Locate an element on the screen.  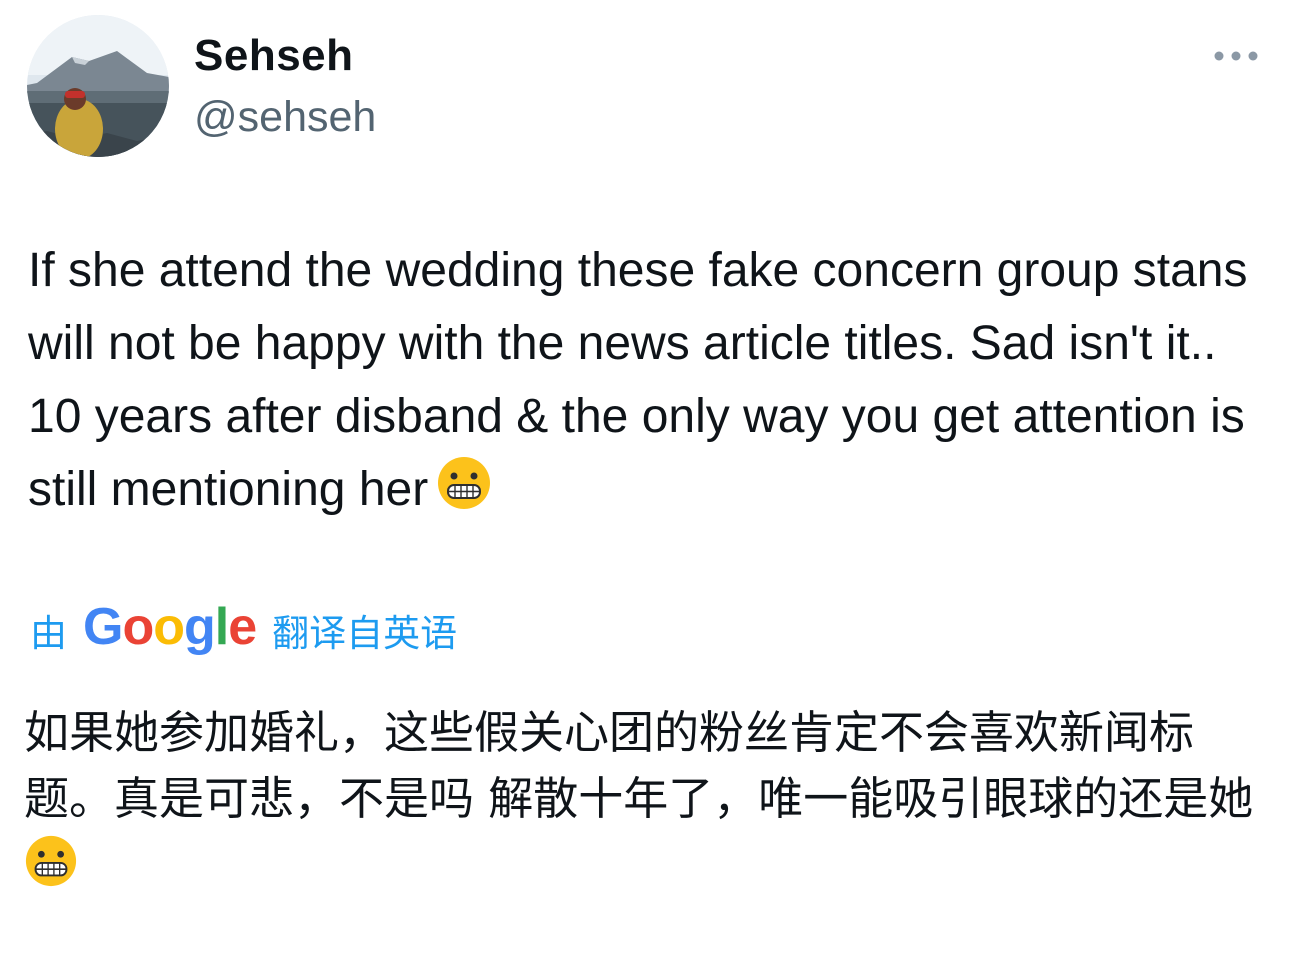
more-horizontal-icon is located at coordinates (1236, 56).